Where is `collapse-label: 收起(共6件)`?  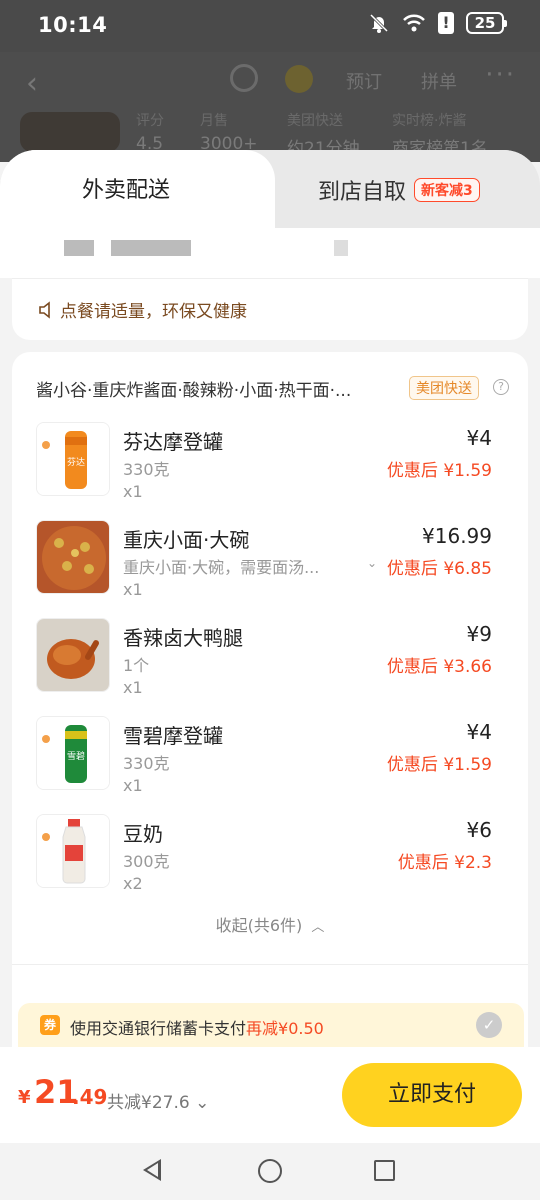 collapse-label: 收起(共6件) is located at coordinates (259, 925).